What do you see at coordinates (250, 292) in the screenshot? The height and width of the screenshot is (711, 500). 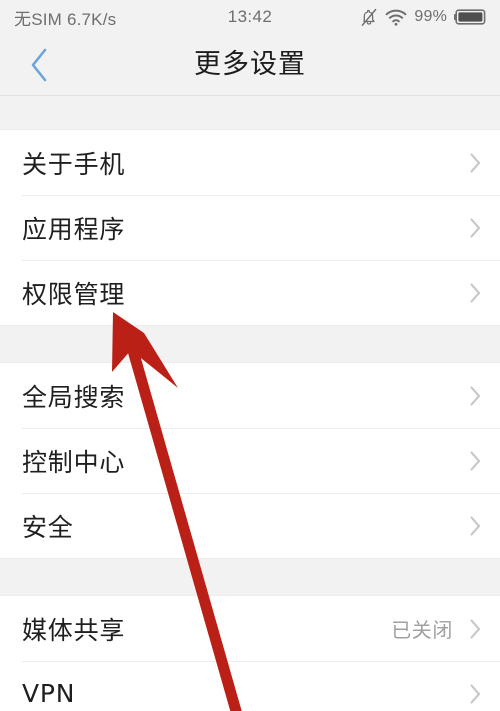 I see `list-item-permission-management: 权限管理` at bounding box center [250, 292].